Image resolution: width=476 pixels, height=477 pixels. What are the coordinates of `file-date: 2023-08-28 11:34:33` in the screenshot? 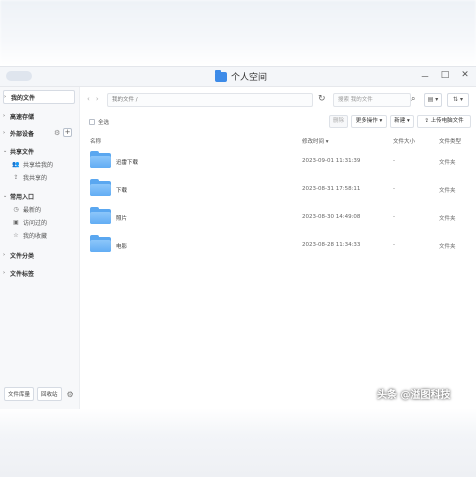 It's located at (331, 245).